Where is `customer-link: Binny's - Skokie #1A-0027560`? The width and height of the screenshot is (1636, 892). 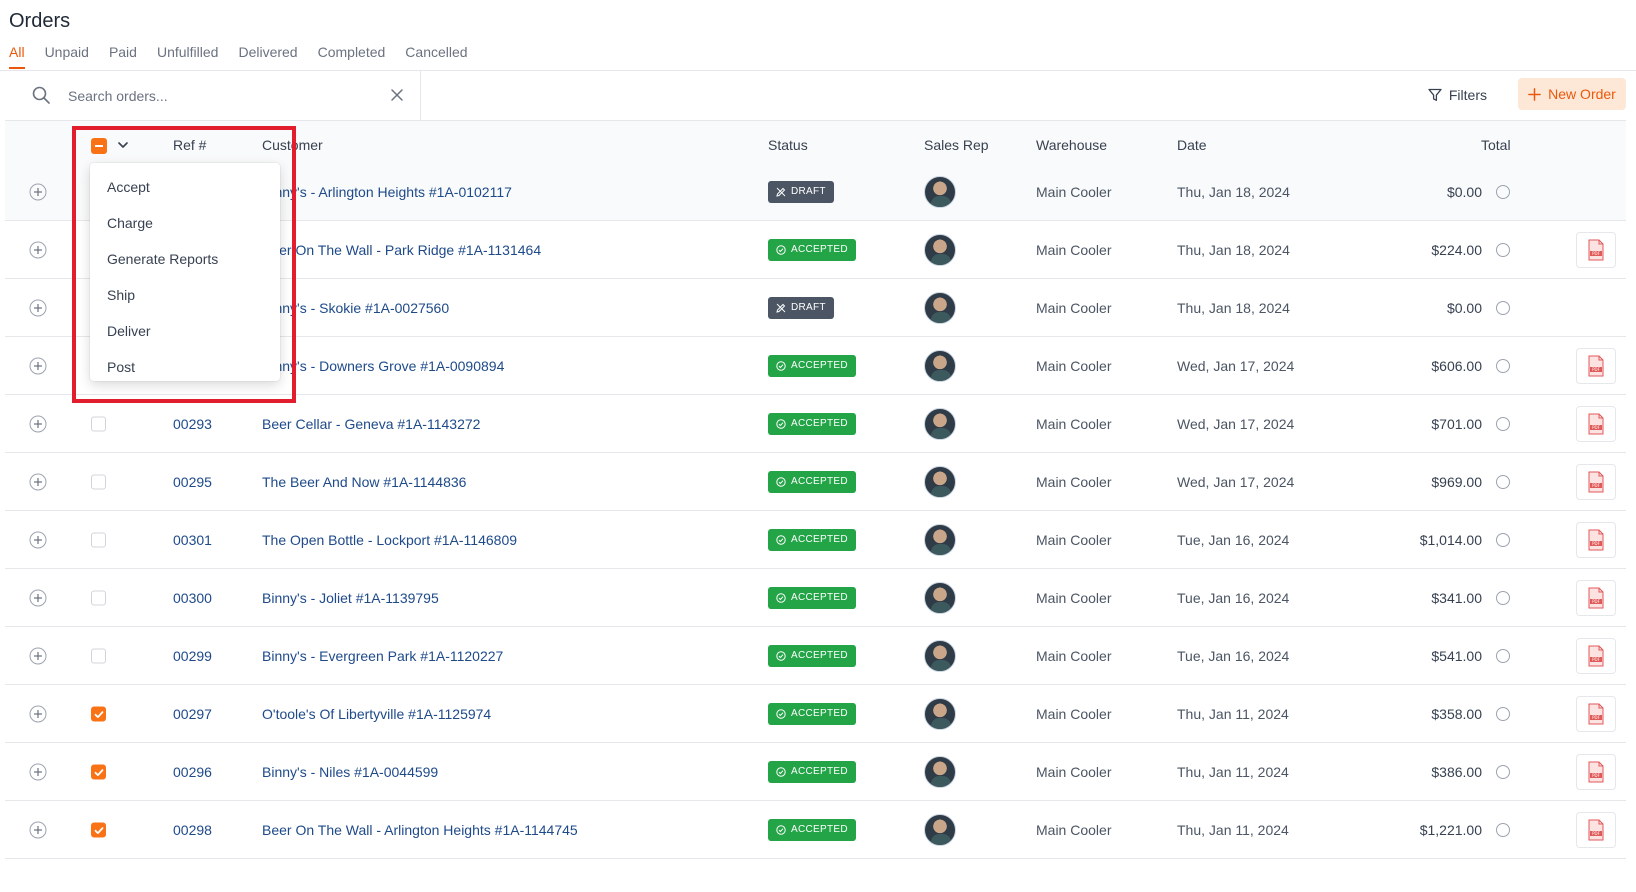
customer-link: Binny's - Skokie #1A-0027560 is located at coordinates (355, 308).